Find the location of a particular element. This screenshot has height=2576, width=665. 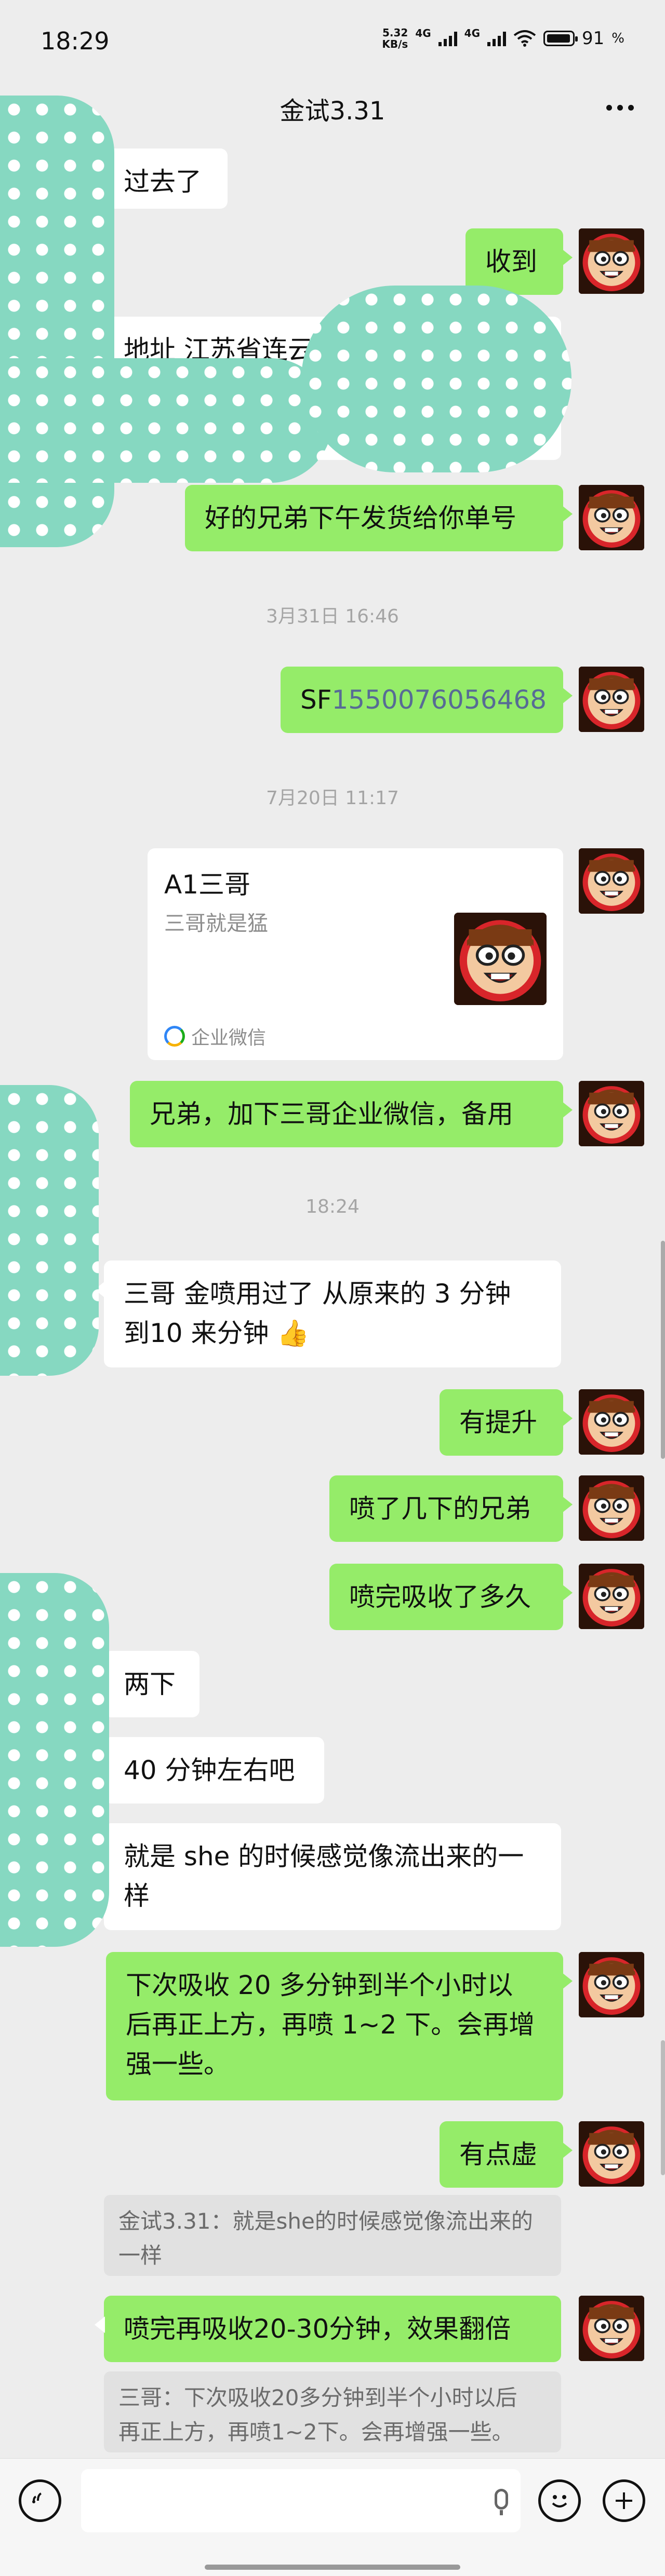

message-bubble: 喷了几下的兄弟 is located at coordinates (451, 1508).